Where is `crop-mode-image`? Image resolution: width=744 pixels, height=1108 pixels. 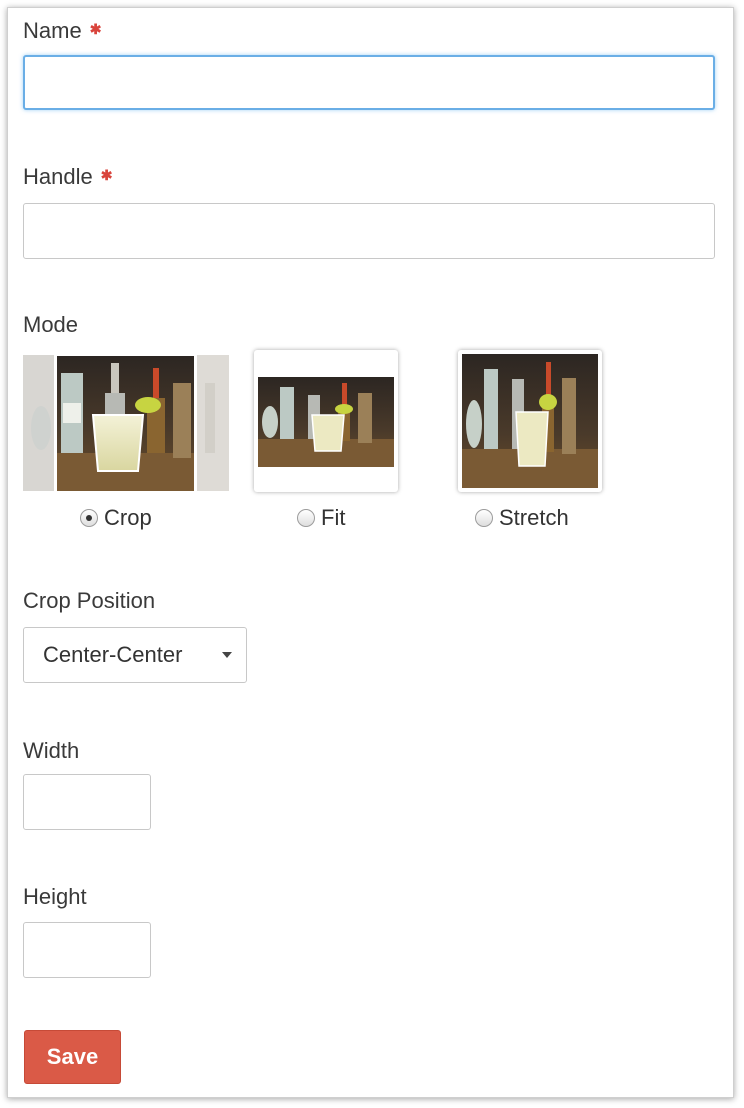
crop-mode-image is located at coordinates (126, 424).